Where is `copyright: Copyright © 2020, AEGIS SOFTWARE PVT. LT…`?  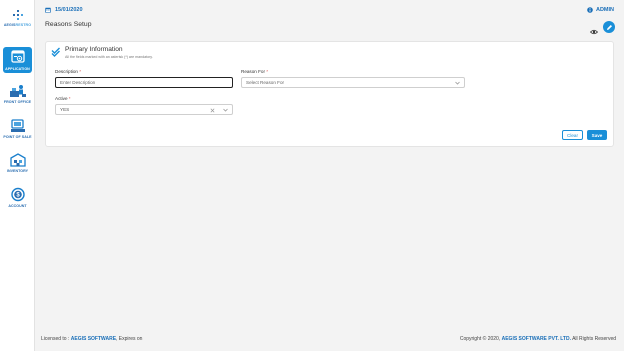 copyright: Copyright © 2020, AEGIS SOFTWARE PVT. LT… is located at coordinates (538, 339).